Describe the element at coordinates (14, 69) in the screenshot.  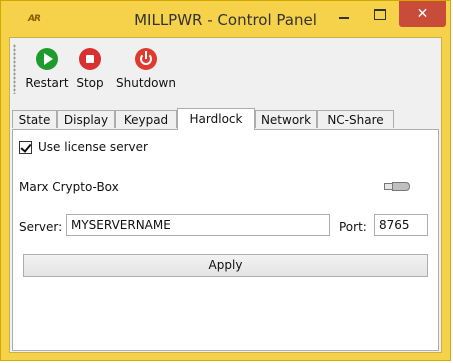
I see `toolbar-grip` at that location.